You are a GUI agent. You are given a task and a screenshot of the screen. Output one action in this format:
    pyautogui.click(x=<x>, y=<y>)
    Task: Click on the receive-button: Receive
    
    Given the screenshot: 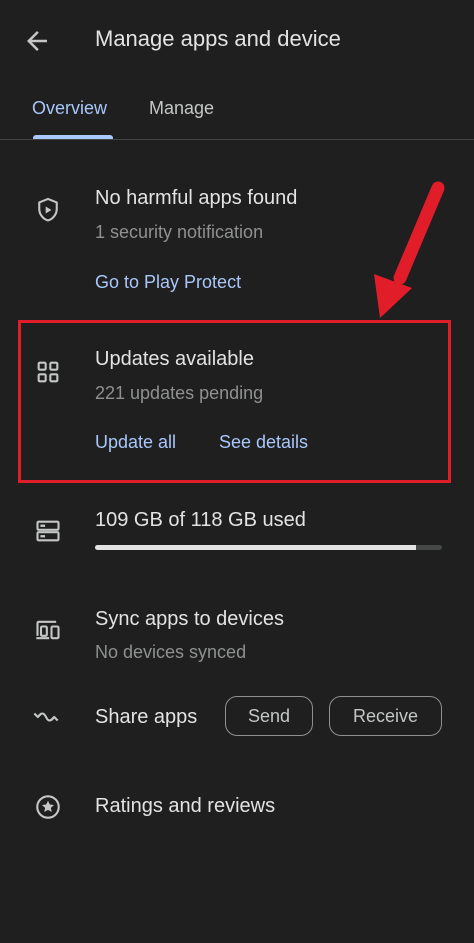 What is the action you would take?
    pyautogui.click(x=385, y=716)
    